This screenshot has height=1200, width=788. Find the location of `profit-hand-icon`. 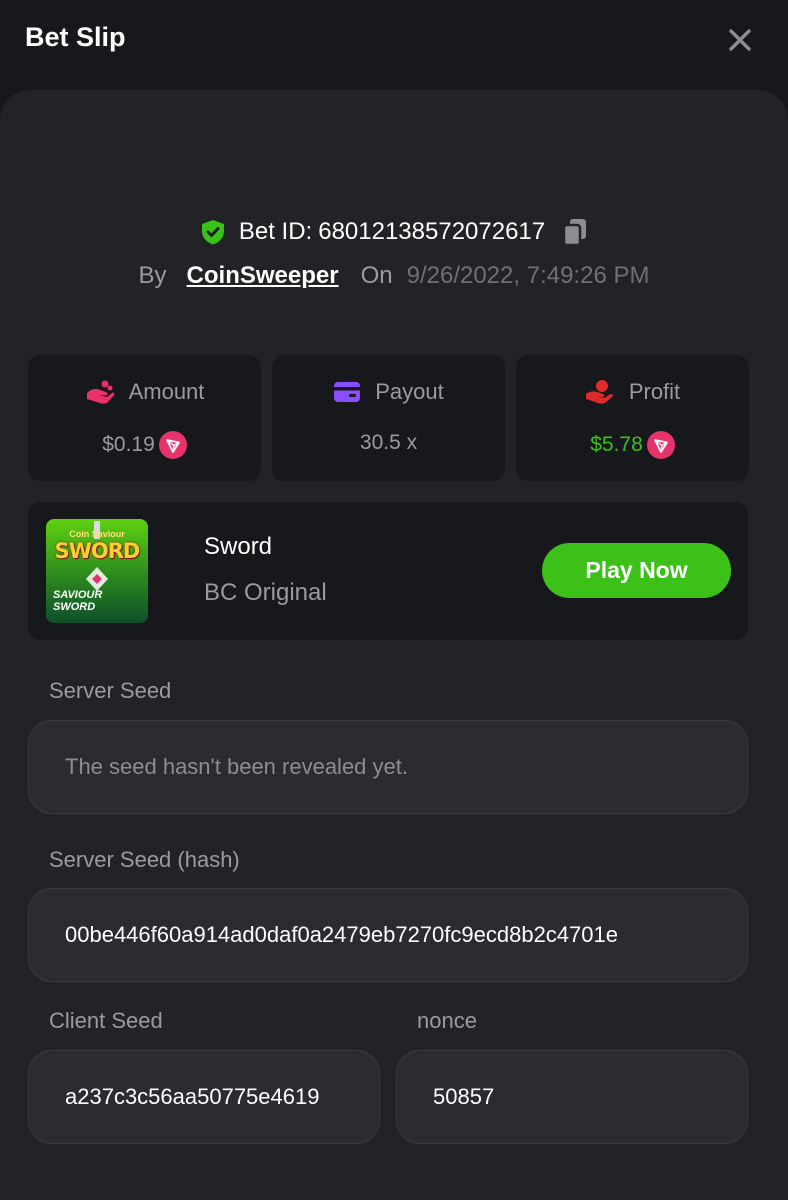

profit-hand-icon is located at coordinates (599, 392).